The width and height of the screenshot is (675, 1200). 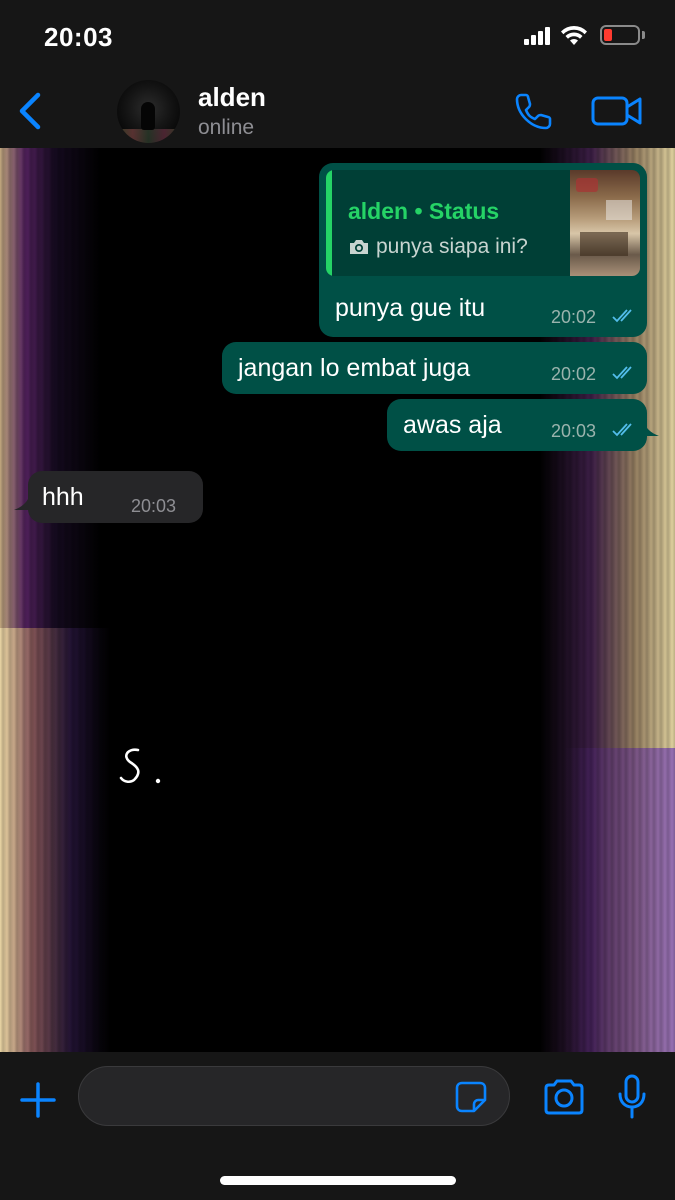 What do you see at coordinates (38, 1100) in the screenshot?
I see `plus-icon` at bounding box center [38, 1100].